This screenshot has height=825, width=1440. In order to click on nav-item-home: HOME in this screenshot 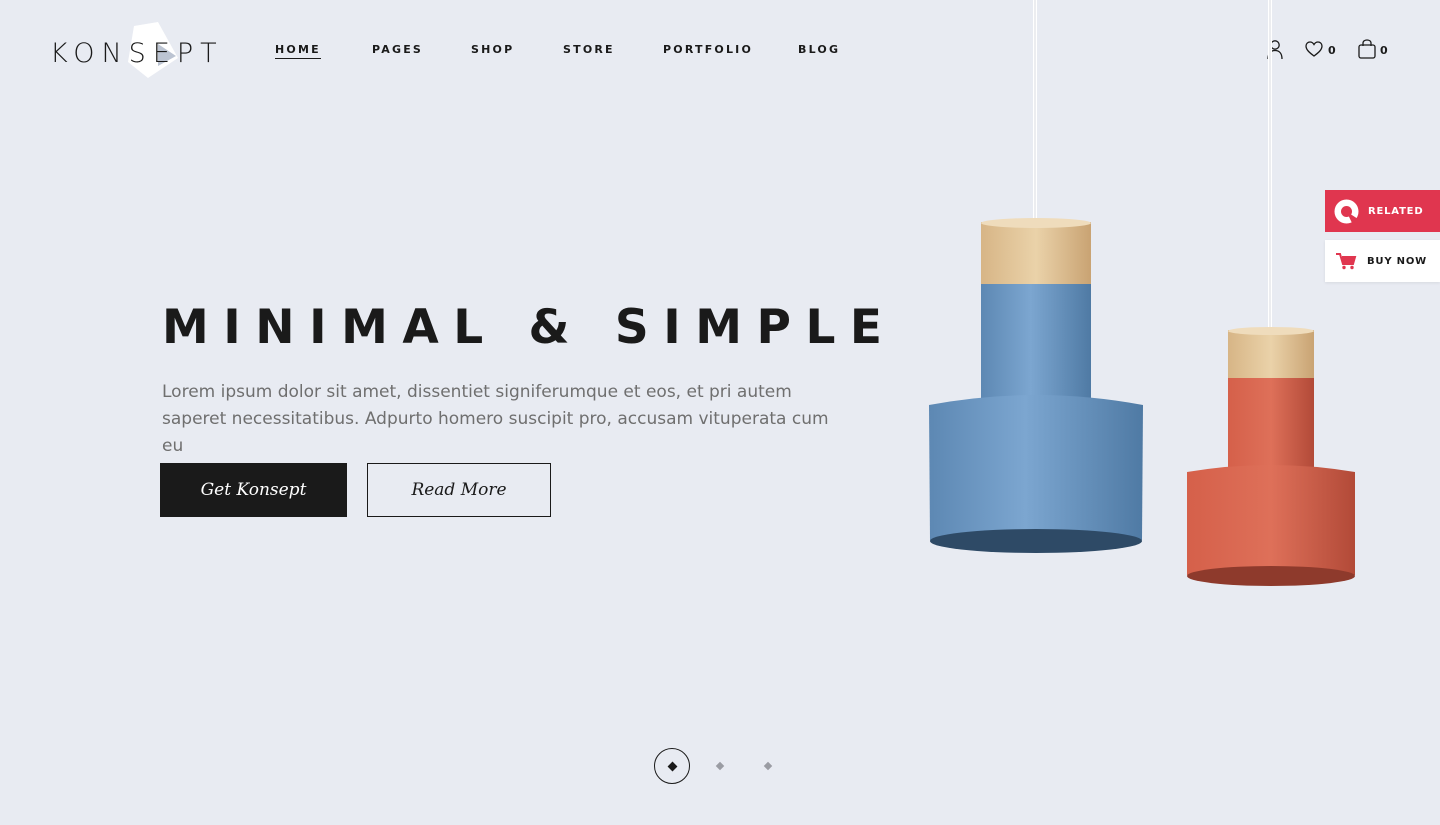, I will do `click(298, 51)`.